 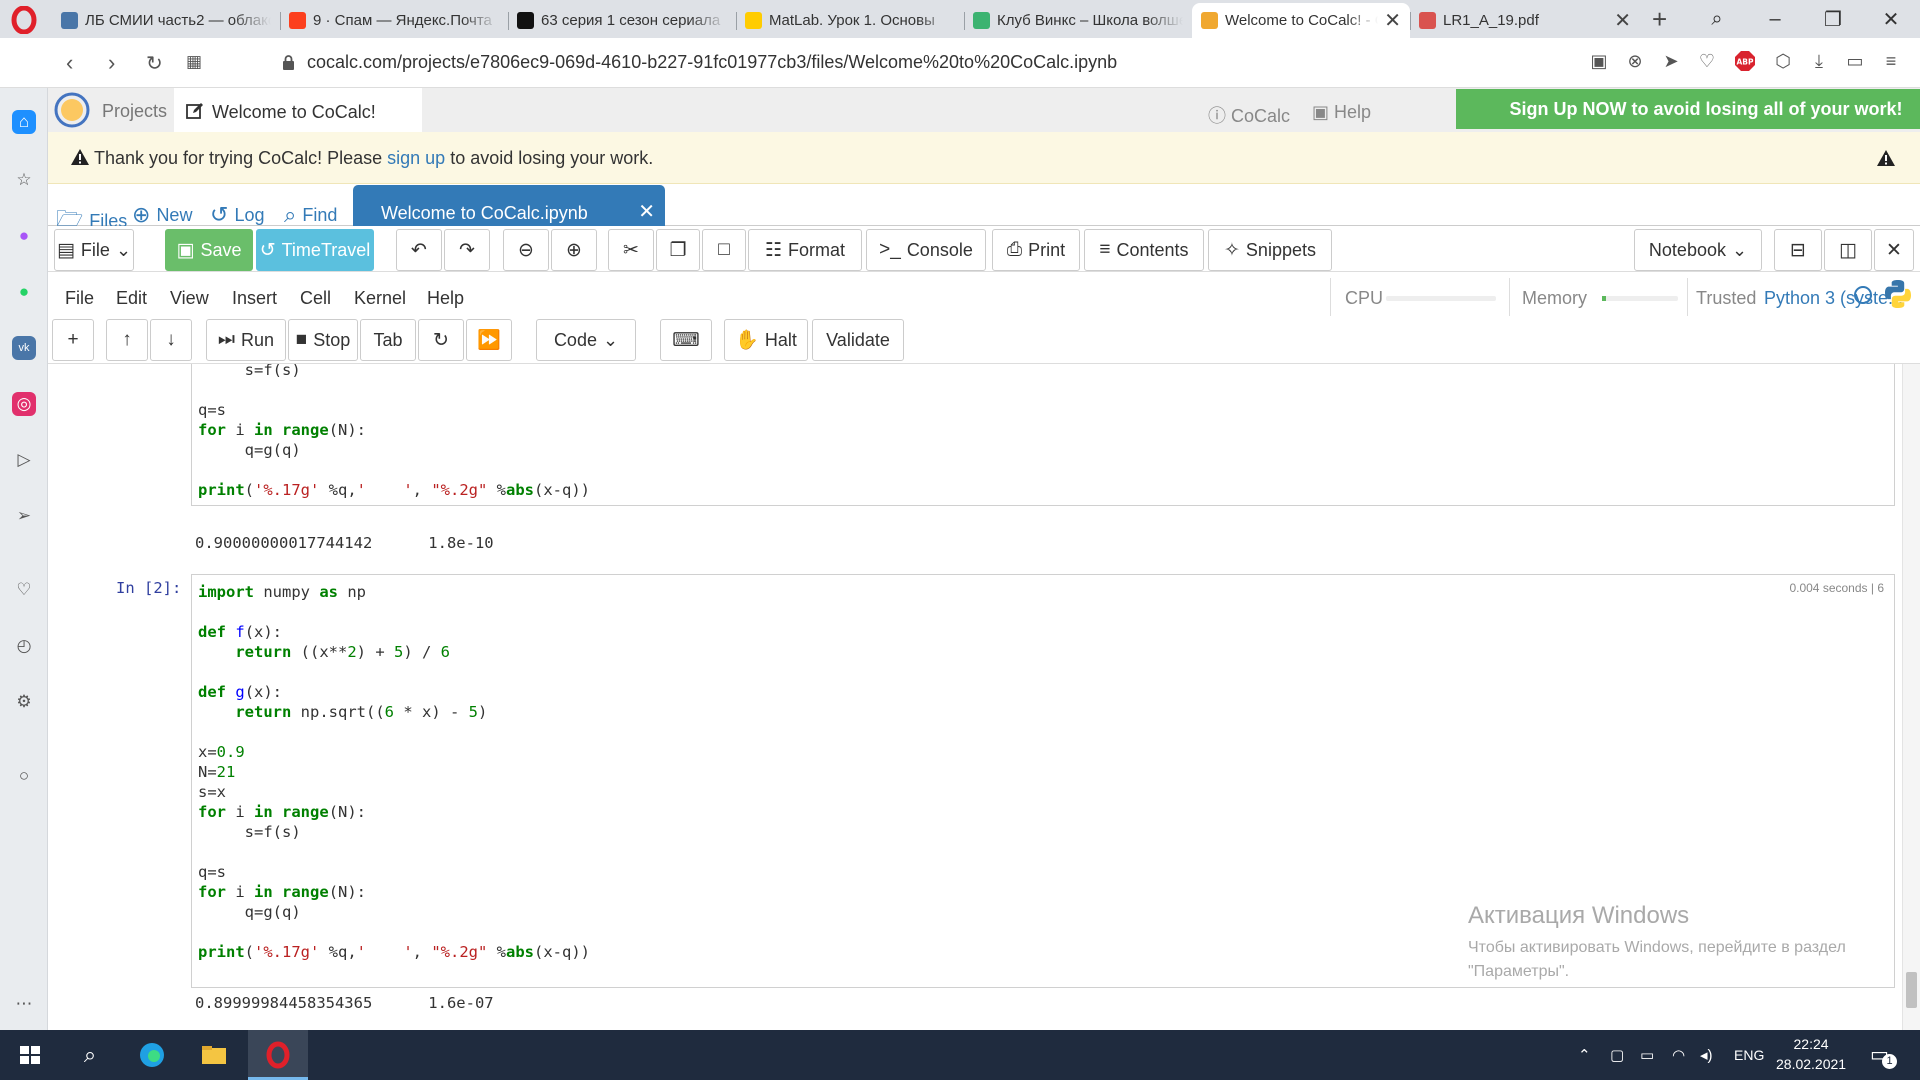 What do you see at coordinates (323, 340) in the screenshot?
I see `stop-button: ■ Stop` at bounding box center [323, 340].